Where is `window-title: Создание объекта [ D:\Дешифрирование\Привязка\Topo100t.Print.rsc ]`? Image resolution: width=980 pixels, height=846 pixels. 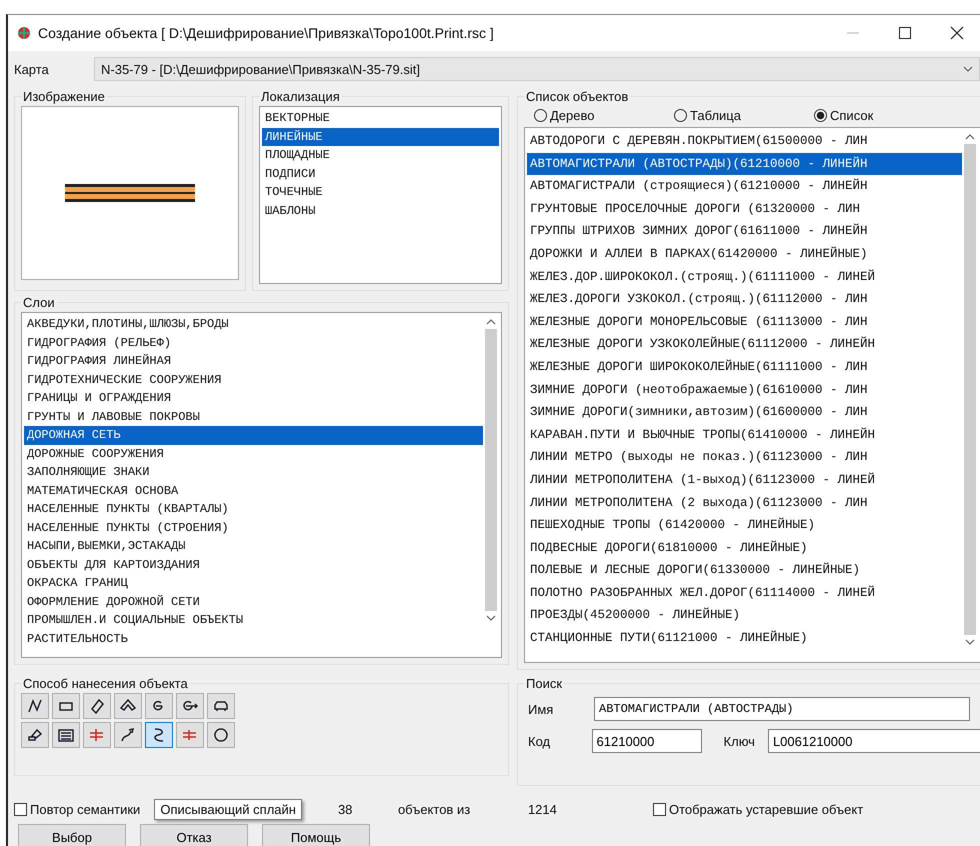
window-title: Создание объекта [ D:\Дешифрирование\Привязка\Topo100t.Print.rsc ] is located at coordinates (266, 33).